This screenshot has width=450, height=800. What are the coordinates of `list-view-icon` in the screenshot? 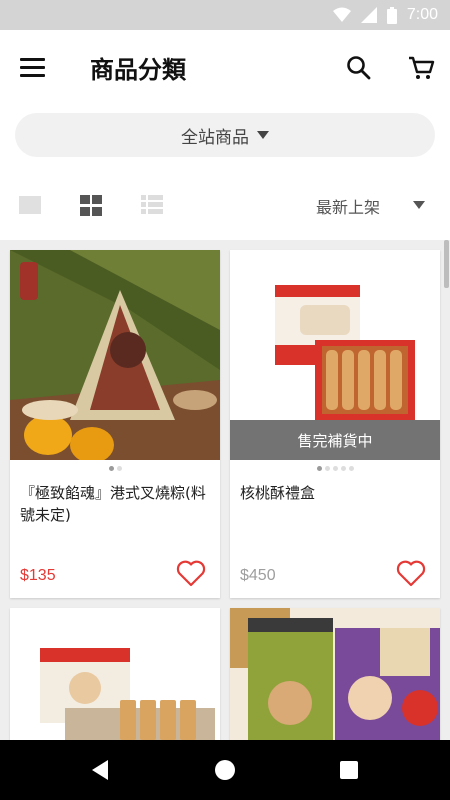 It's located at (153, 205).